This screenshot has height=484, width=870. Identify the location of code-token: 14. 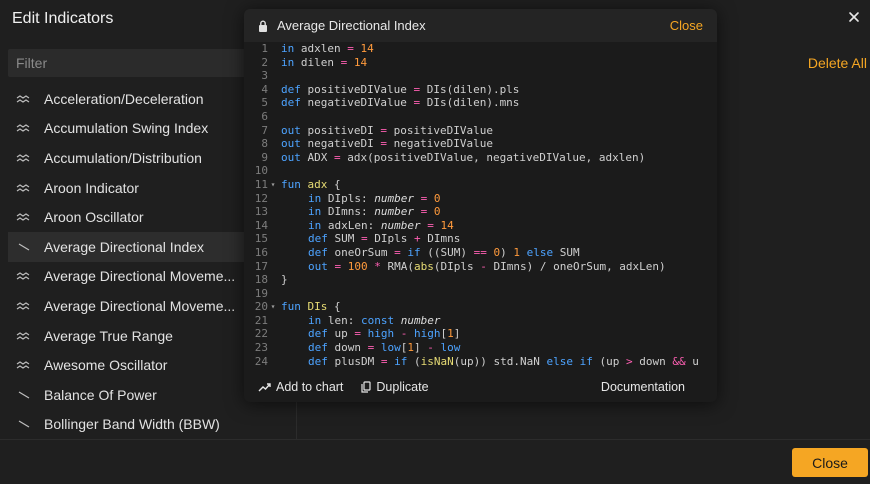
(447, 225).